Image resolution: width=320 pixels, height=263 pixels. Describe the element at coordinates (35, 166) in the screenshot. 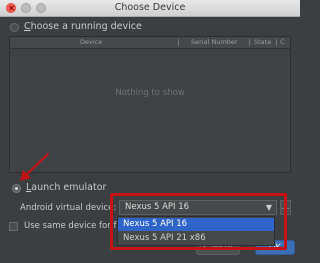

I see `annotation-arrow-icon` at that location.